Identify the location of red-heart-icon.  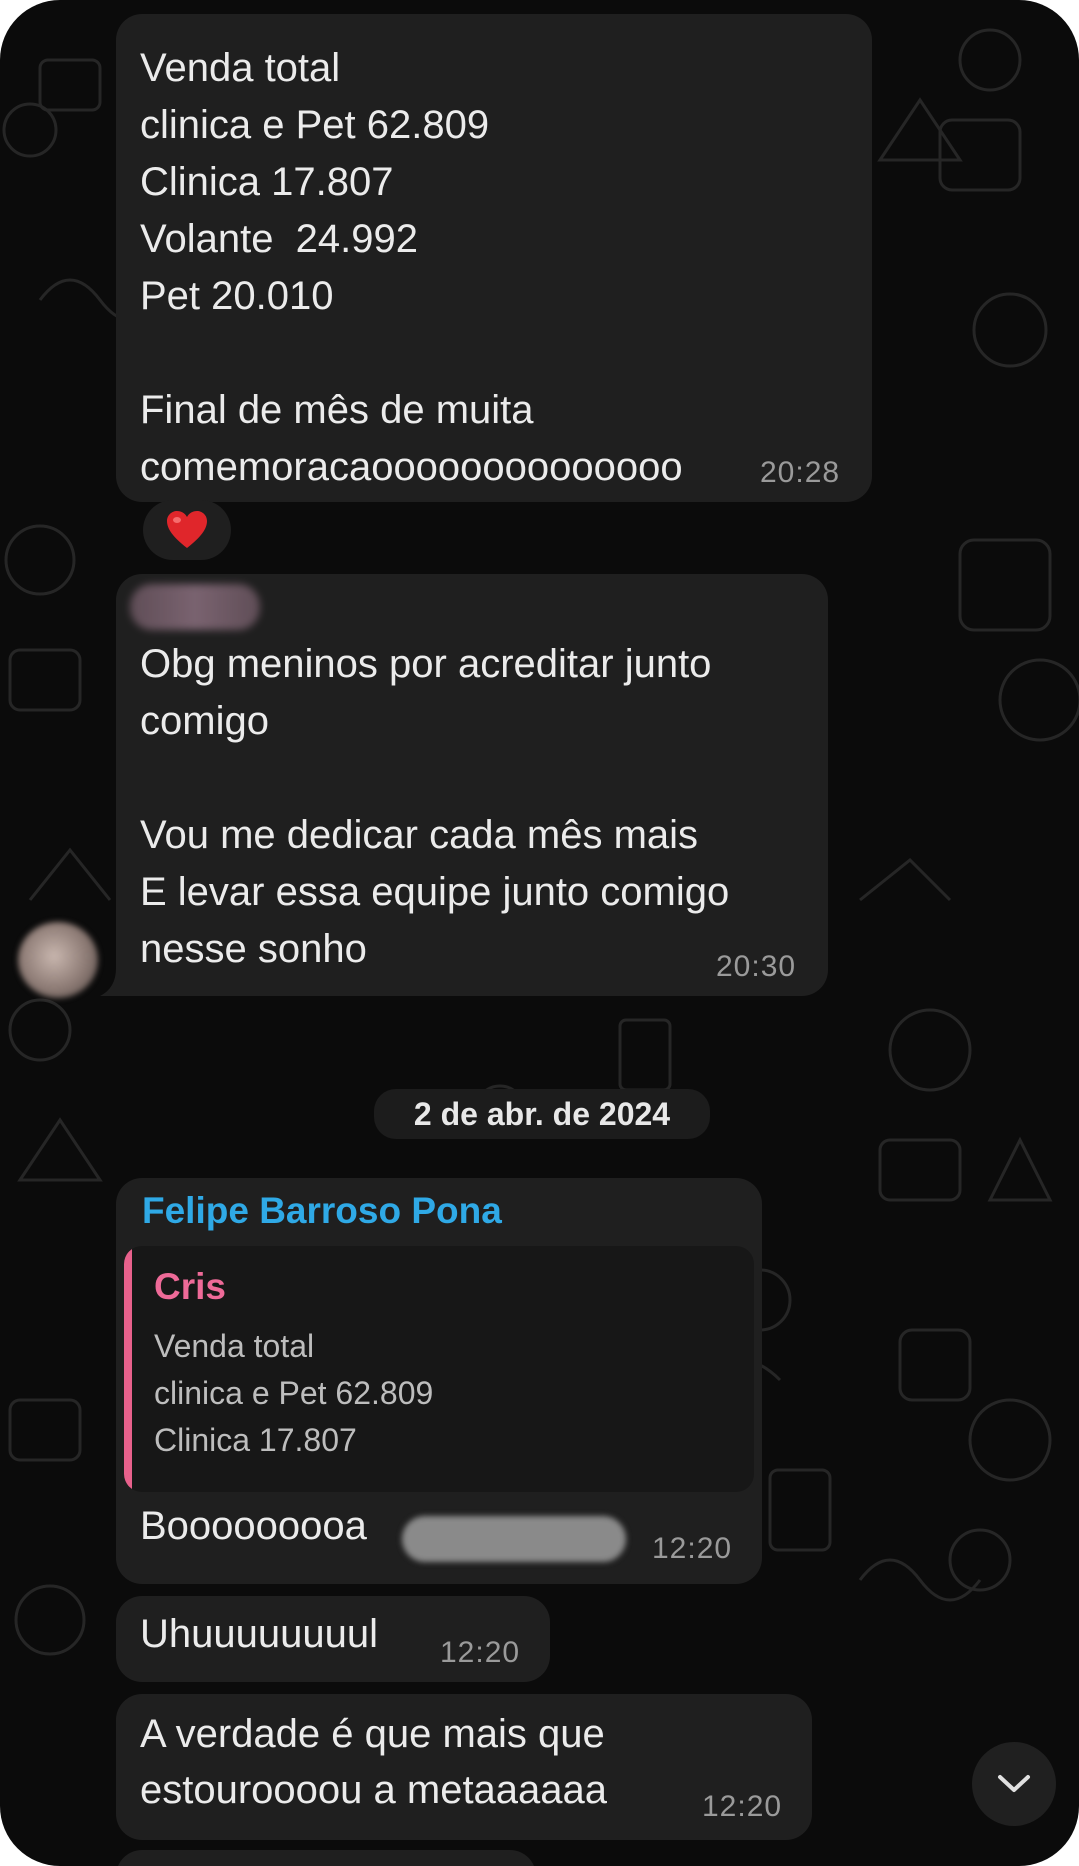
(187, 529).